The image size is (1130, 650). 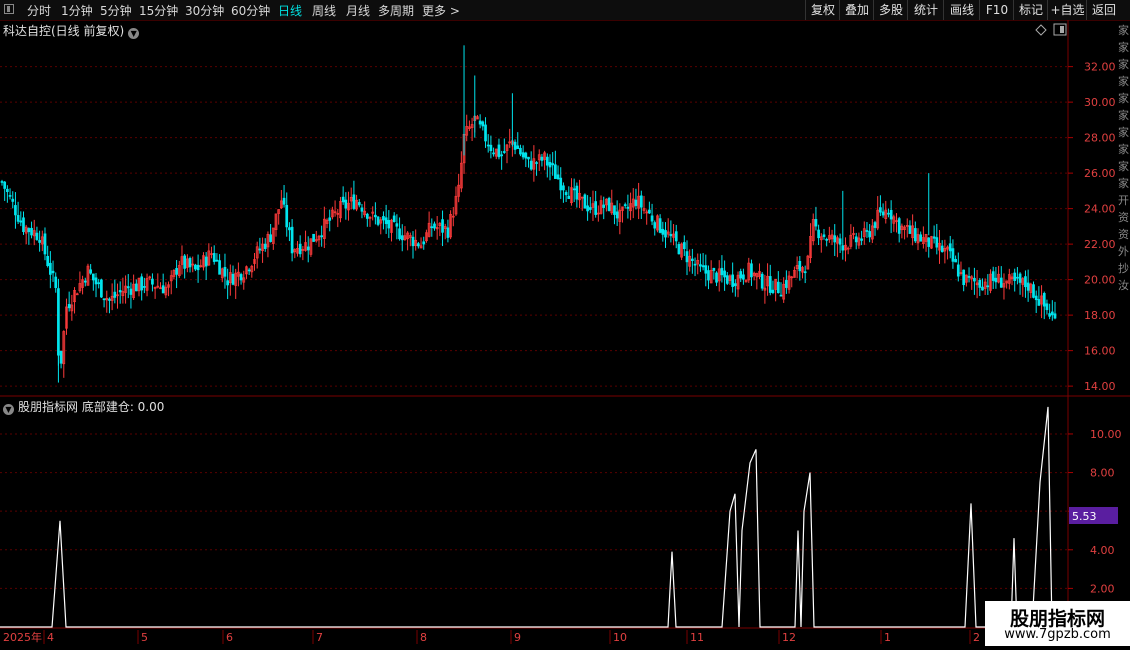 I want to click on diamond-icon, so click(x=1041, y=30).